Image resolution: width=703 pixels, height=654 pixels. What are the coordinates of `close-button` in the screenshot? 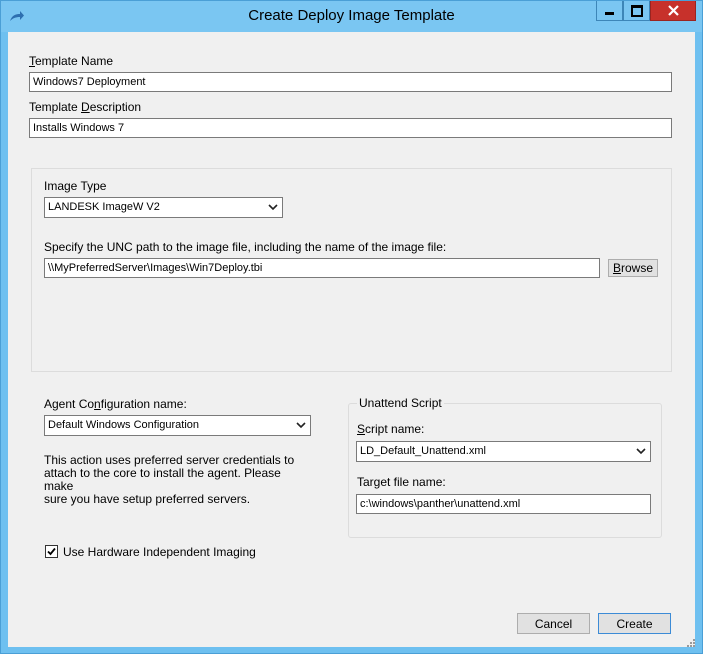 It's located at (673, 11).